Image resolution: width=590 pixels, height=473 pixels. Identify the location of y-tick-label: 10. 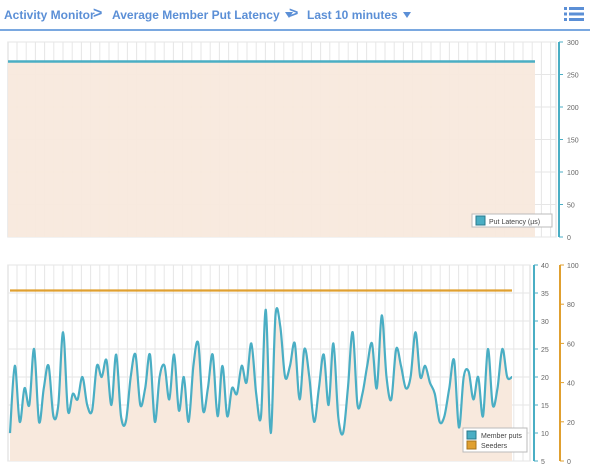
(545, 434).